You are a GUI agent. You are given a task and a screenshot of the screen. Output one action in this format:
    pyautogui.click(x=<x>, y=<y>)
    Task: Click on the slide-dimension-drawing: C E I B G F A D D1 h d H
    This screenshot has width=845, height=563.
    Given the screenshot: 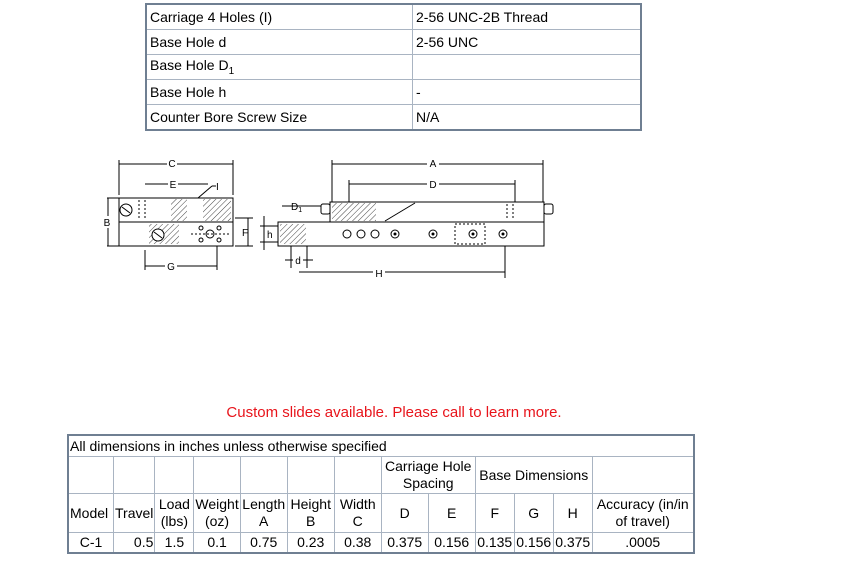 What is the action you would take?
    pyautogui.click(x=327, y=219)
    